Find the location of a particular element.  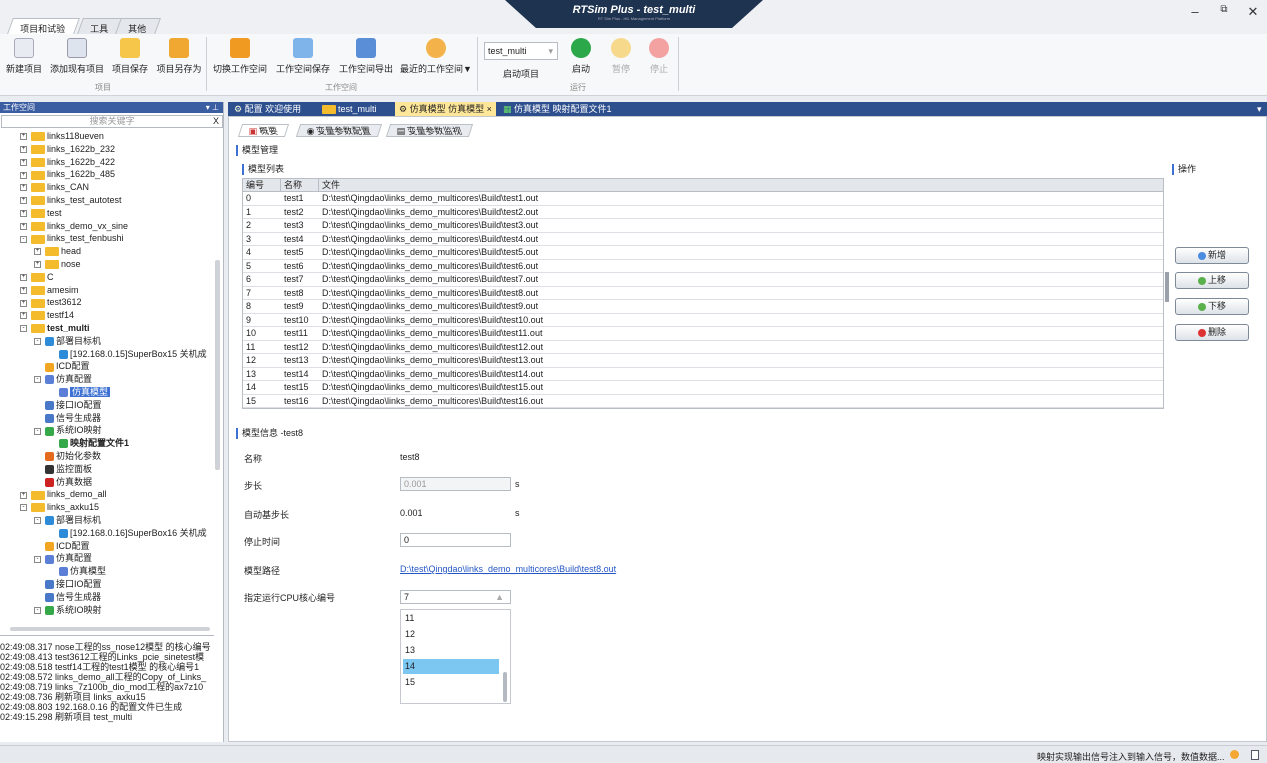

tree-node: + links_1622b_422 is located at coordinates (67, 162).